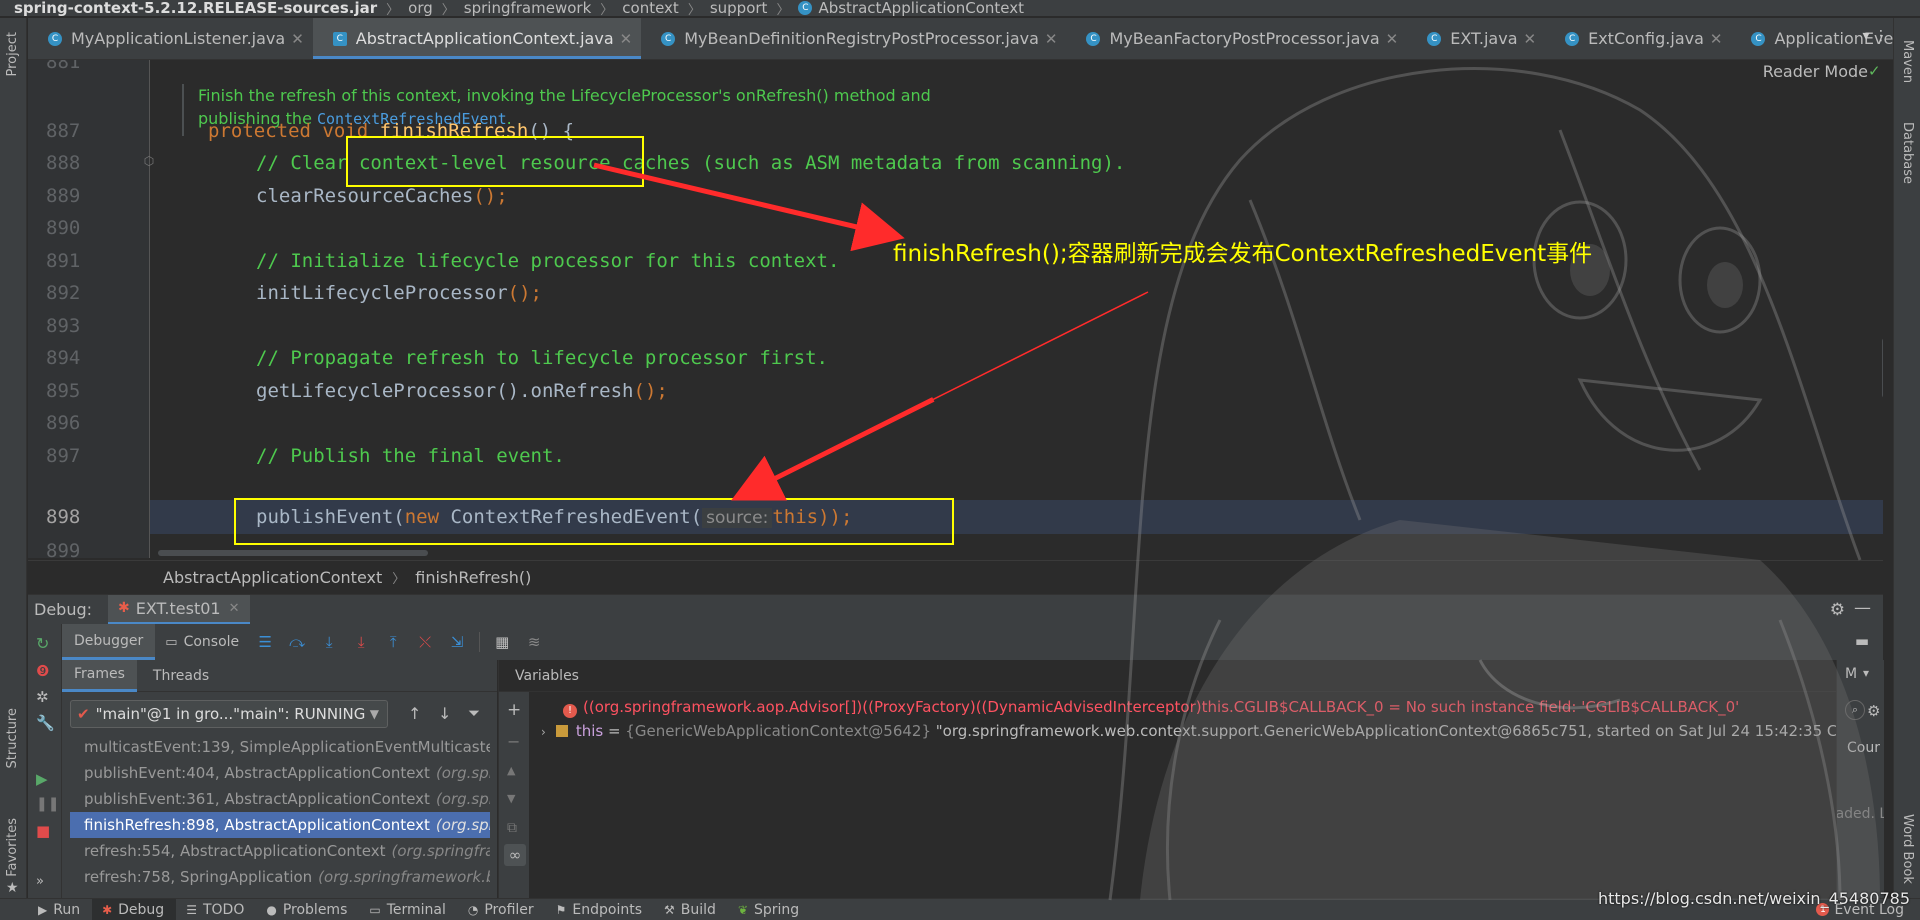  I want to click on nav-item-context: context, so click(650, 8).